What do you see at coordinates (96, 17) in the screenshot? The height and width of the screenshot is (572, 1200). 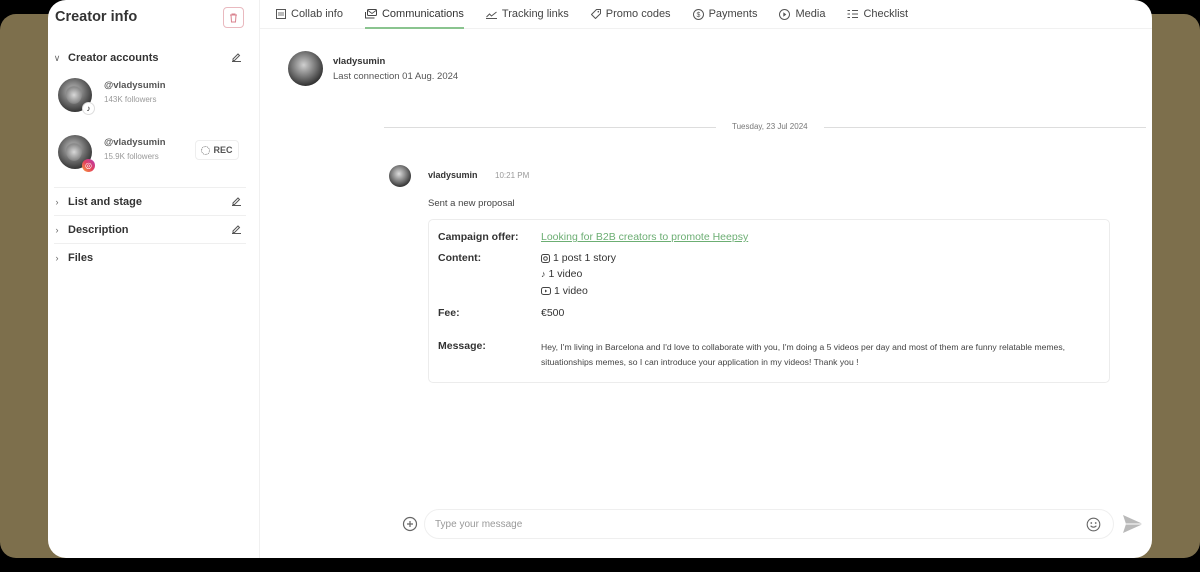 I see `sidebar-title: Creator info` at bounding box center [96, 17].